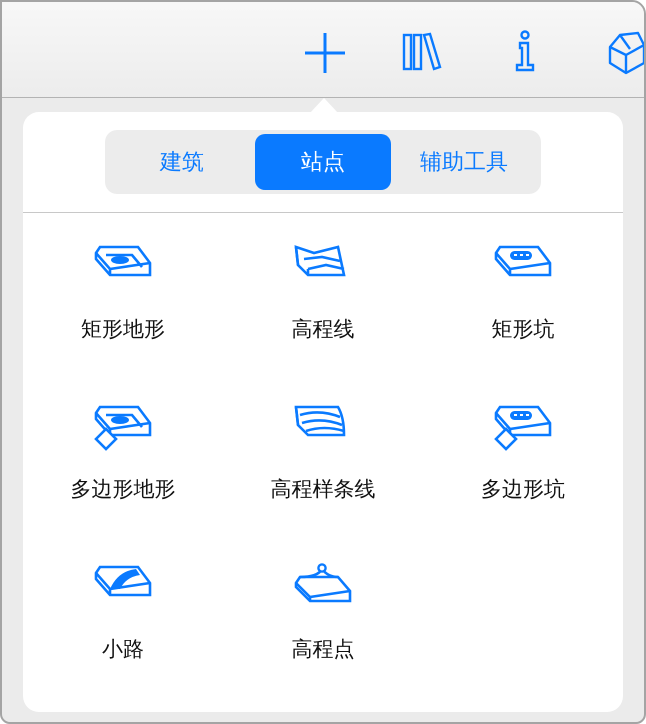 This screenshot has width=646, height=724. I want to click on tool-label: 多边形地形, so click(123, 489).